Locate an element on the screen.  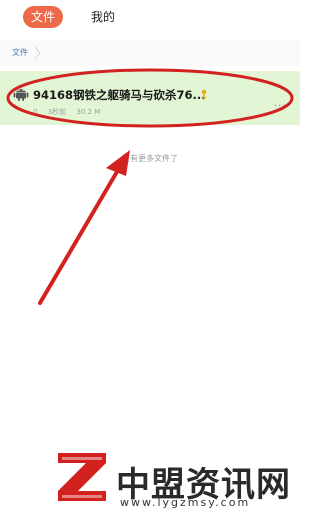
file-meta-count: 0 is located at coordinates (35, 112).